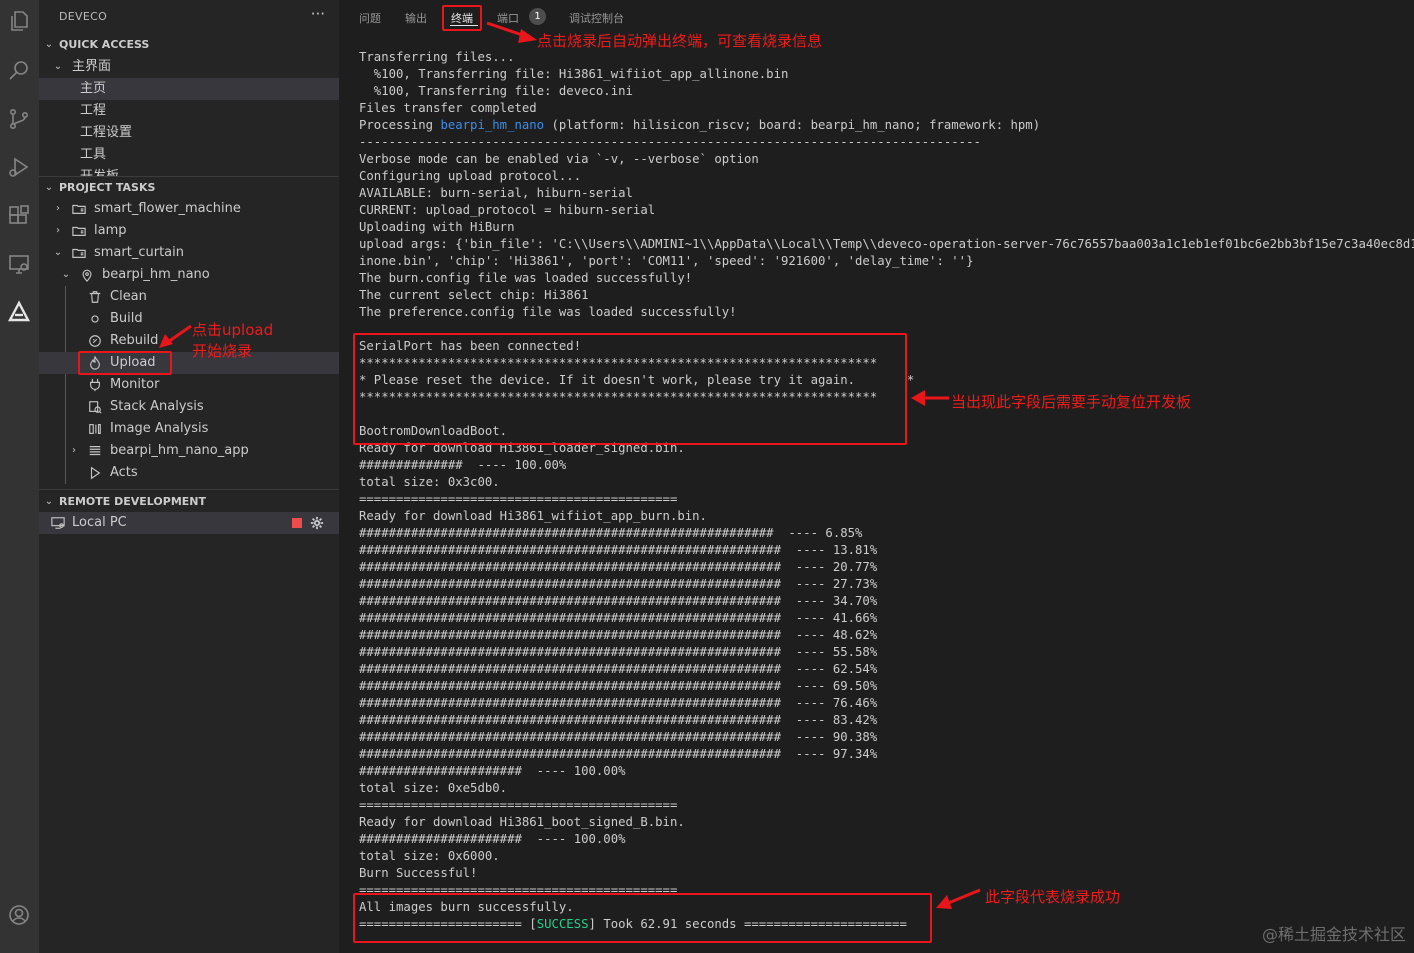 Image resolution: width=1414 pixels, height=953 pixels. What do you see at coordinates (433, 788) in the screenshot?
I see `terminal-line: total size: 0xe5db0.` at bounding box center [433, 788].